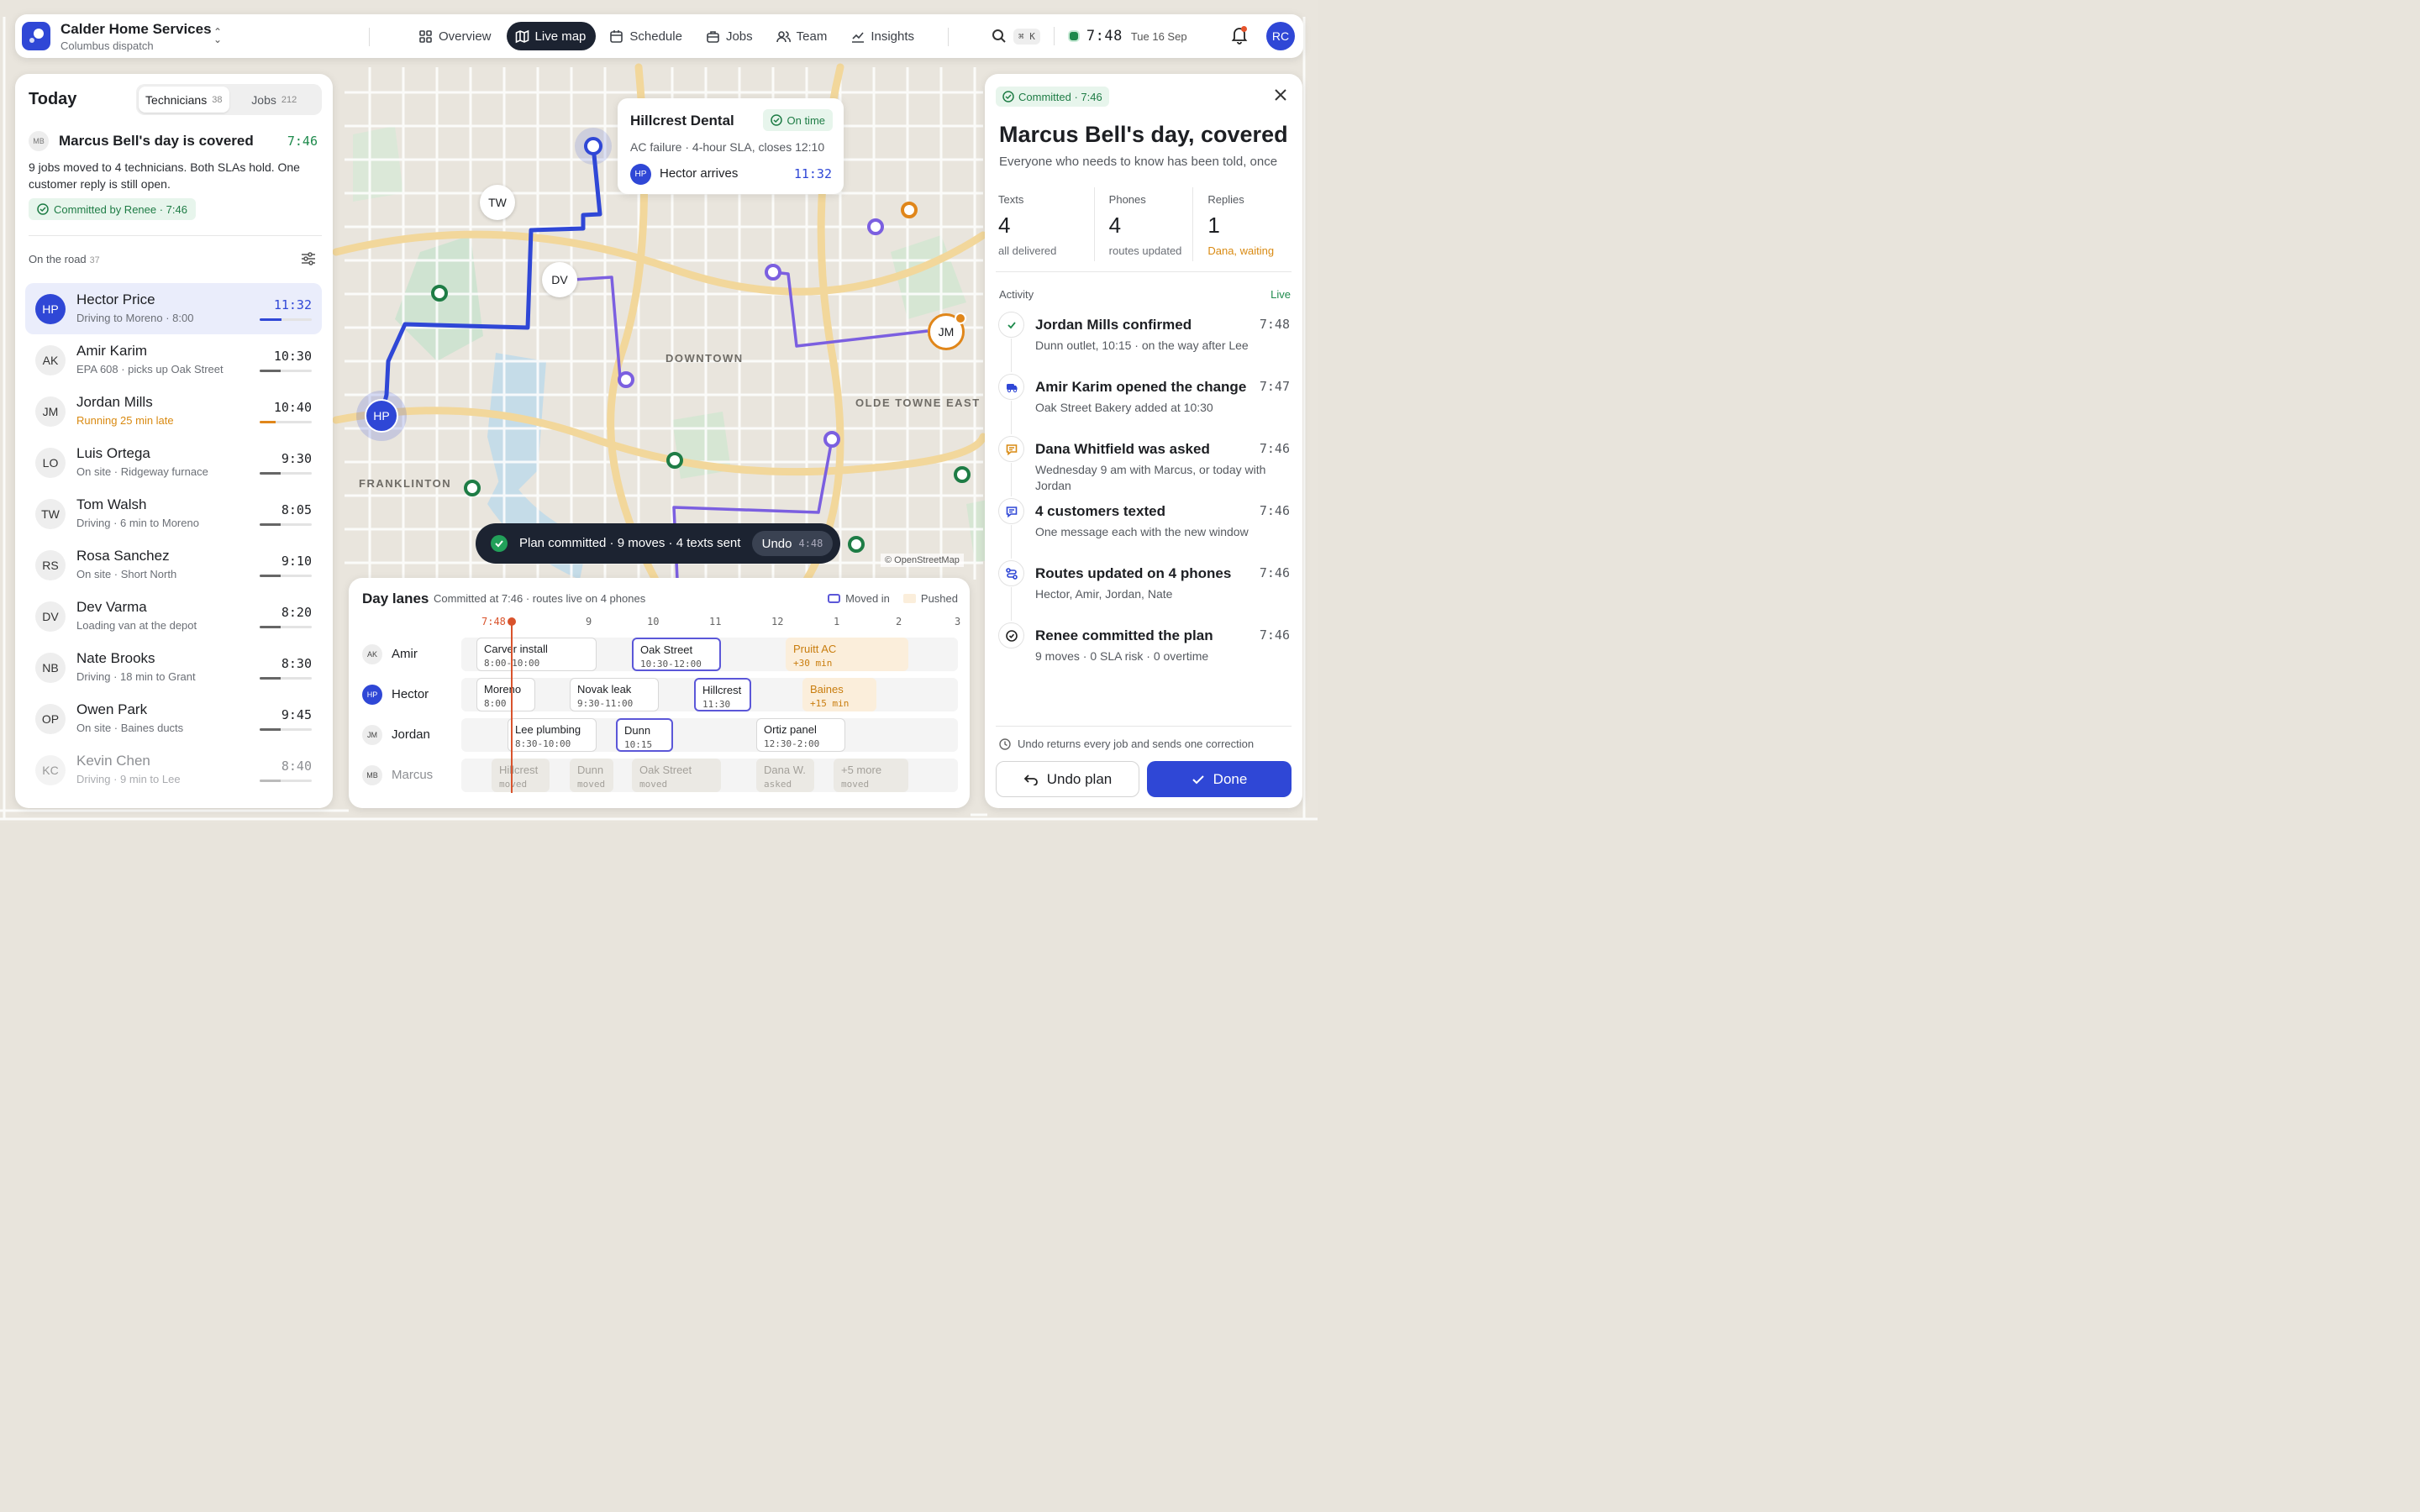 The height and width of the screenshot is (1512, 2420). What do you see at coordinates (136, 625) in the screenshot?
I see `technician-status: Loading van at the depot` at bounding box center [136, 625].